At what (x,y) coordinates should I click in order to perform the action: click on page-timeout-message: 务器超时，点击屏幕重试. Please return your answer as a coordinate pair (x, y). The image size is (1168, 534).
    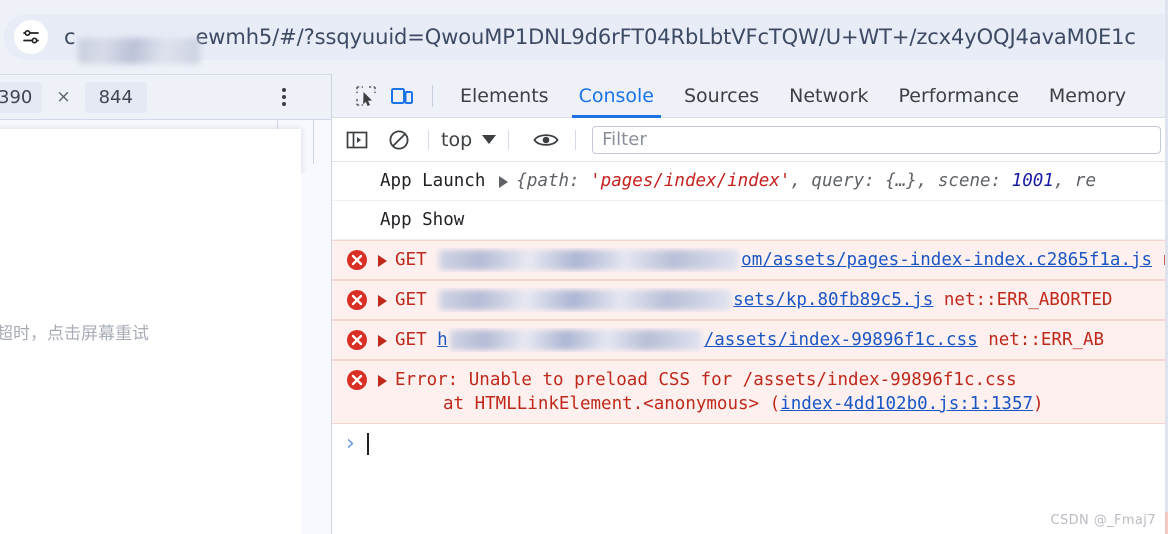
    Looking at the image, I should click on (74, 334).